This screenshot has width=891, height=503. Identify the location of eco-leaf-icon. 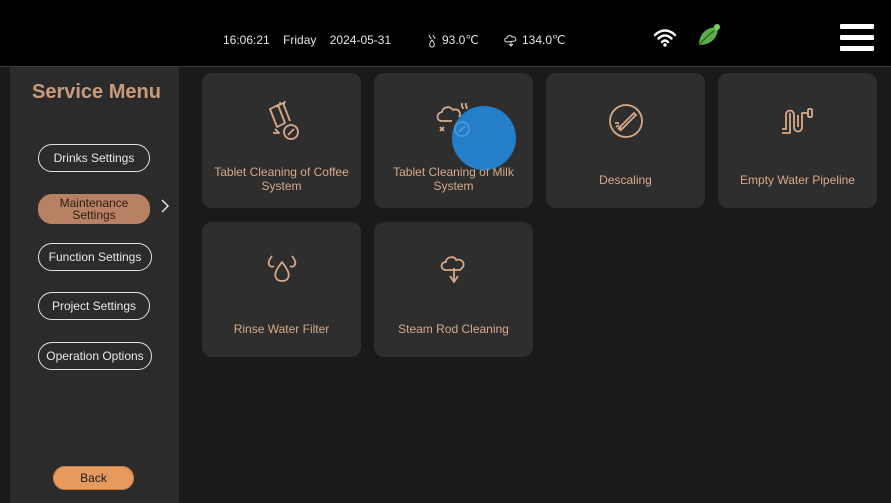
(709, 35).